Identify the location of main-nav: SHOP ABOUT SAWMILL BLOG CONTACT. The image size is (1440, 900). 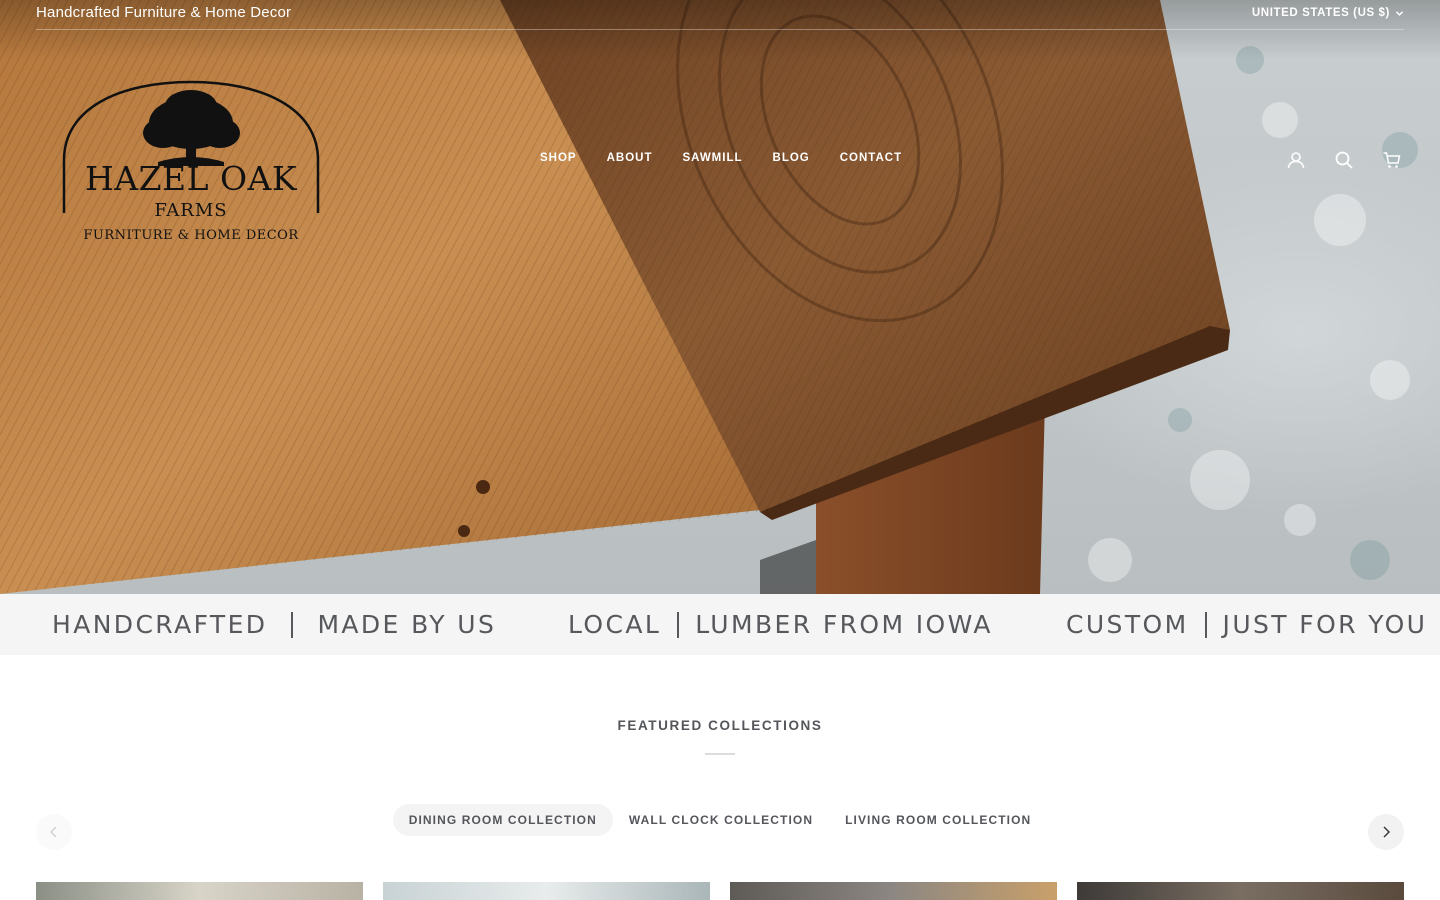
(721, 158).